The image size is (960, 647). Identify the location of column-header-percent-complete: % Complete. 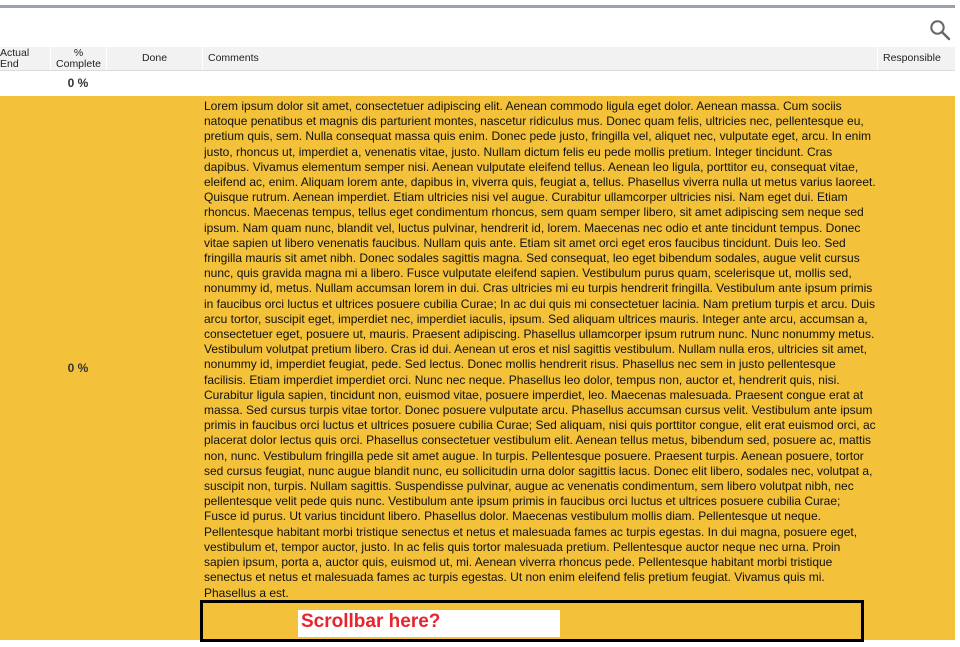
(78, 58).